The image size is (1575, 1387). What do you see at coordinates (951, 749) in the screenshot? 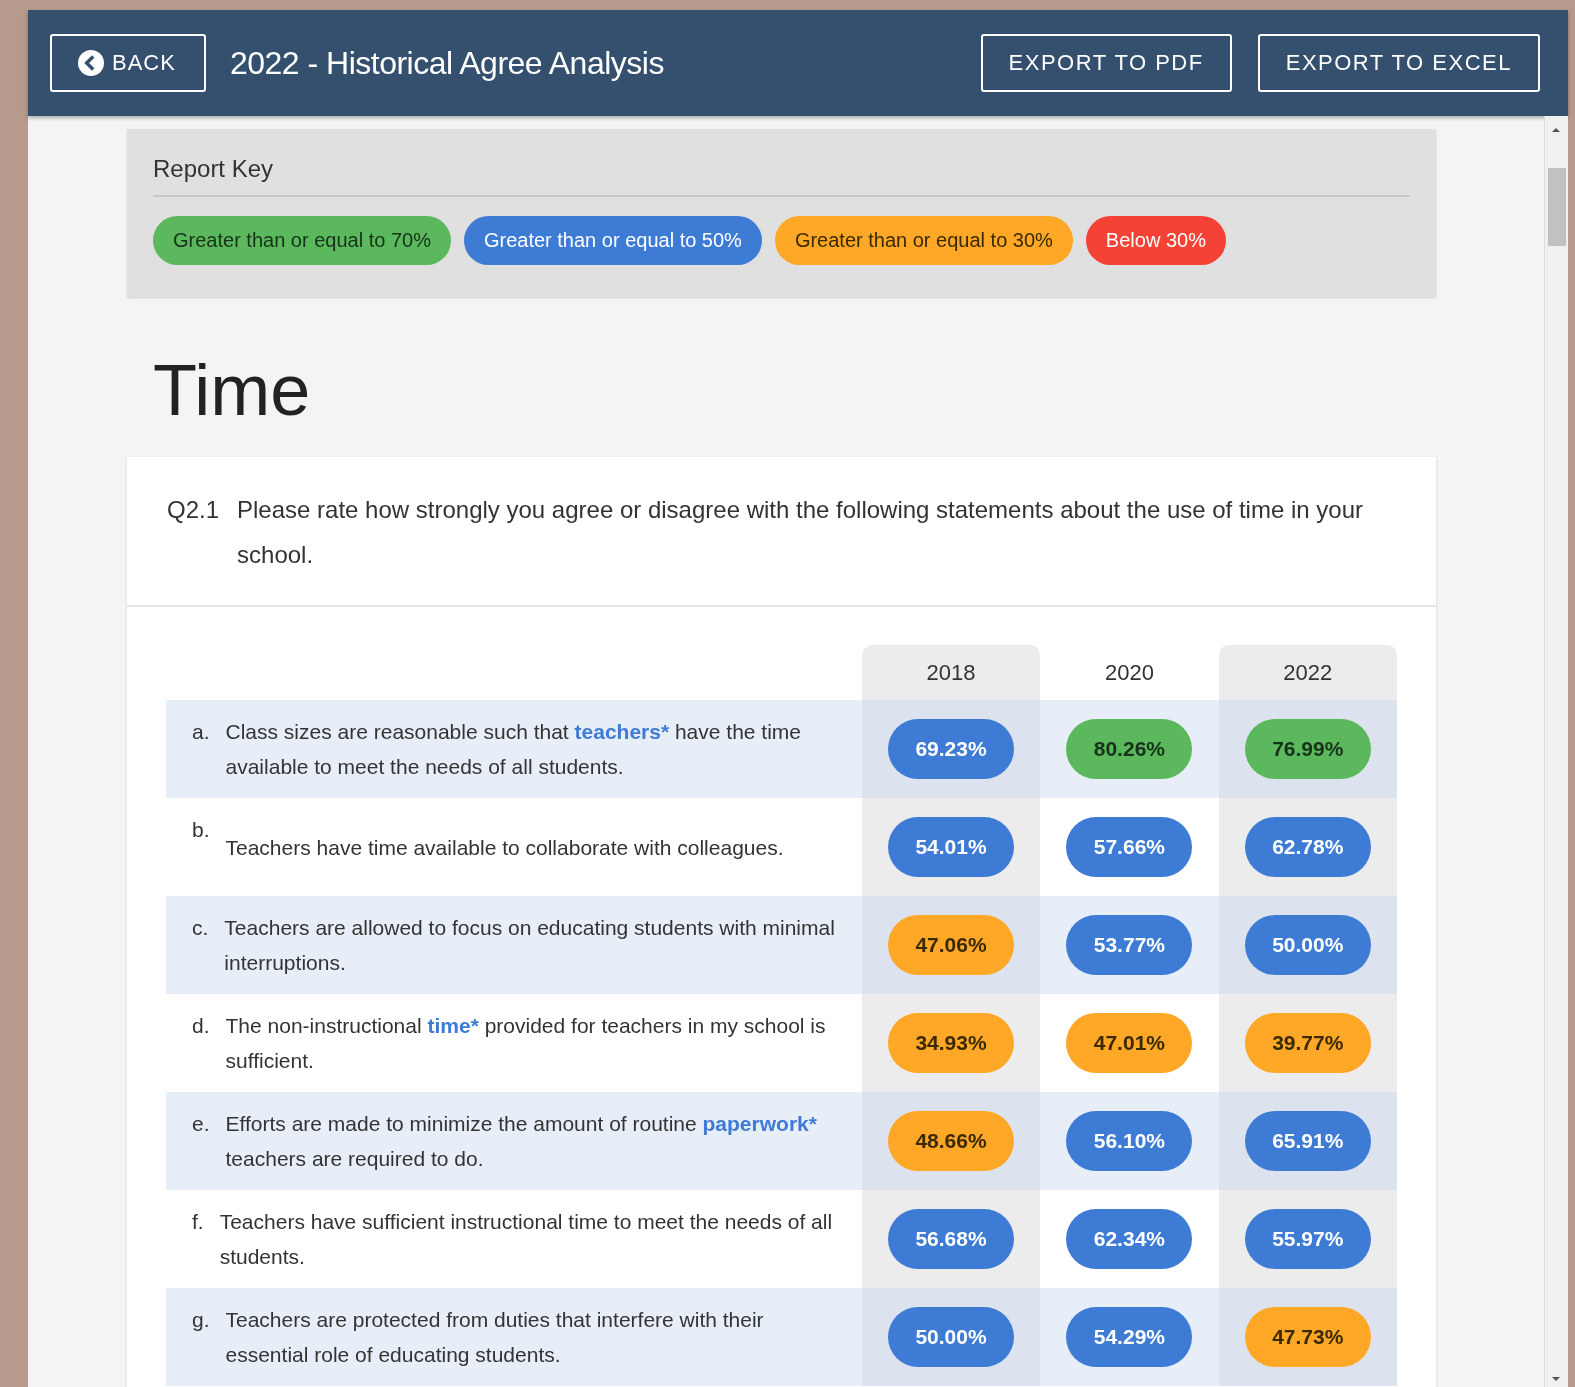
I see `percentage-badge: 69.23%` at bounding box center [951, 749].